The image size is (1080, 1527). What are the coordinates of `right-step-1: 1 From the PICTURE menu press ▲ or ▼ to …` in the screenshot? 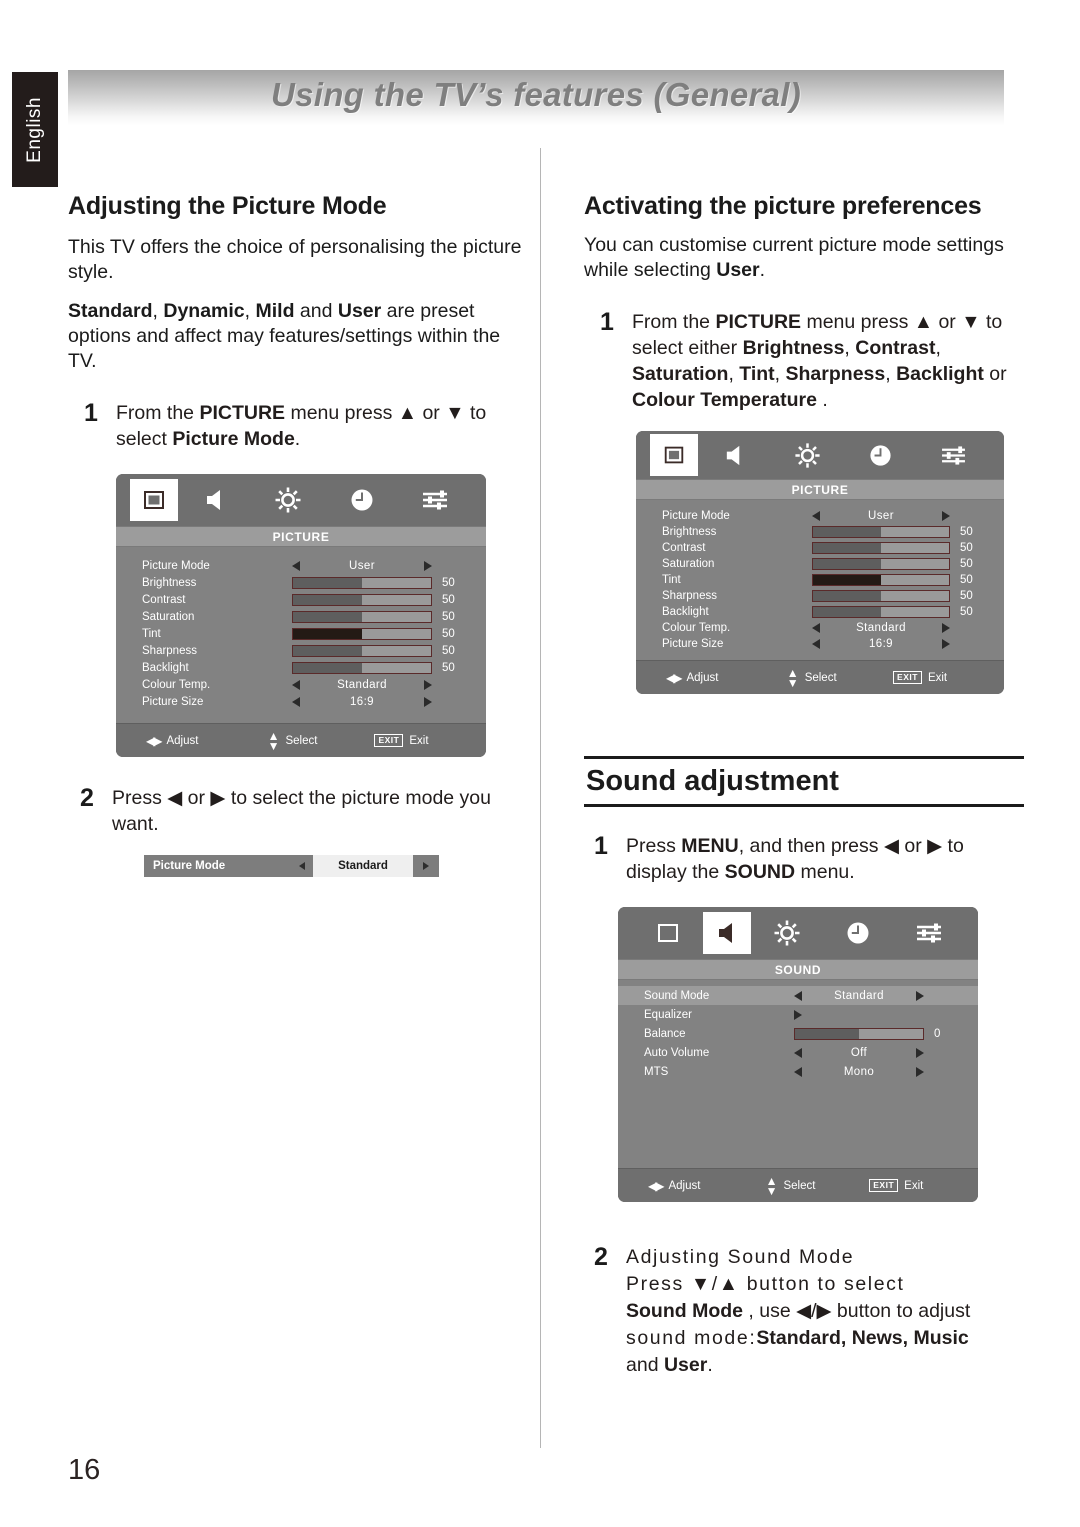 It's located at (804, 361).